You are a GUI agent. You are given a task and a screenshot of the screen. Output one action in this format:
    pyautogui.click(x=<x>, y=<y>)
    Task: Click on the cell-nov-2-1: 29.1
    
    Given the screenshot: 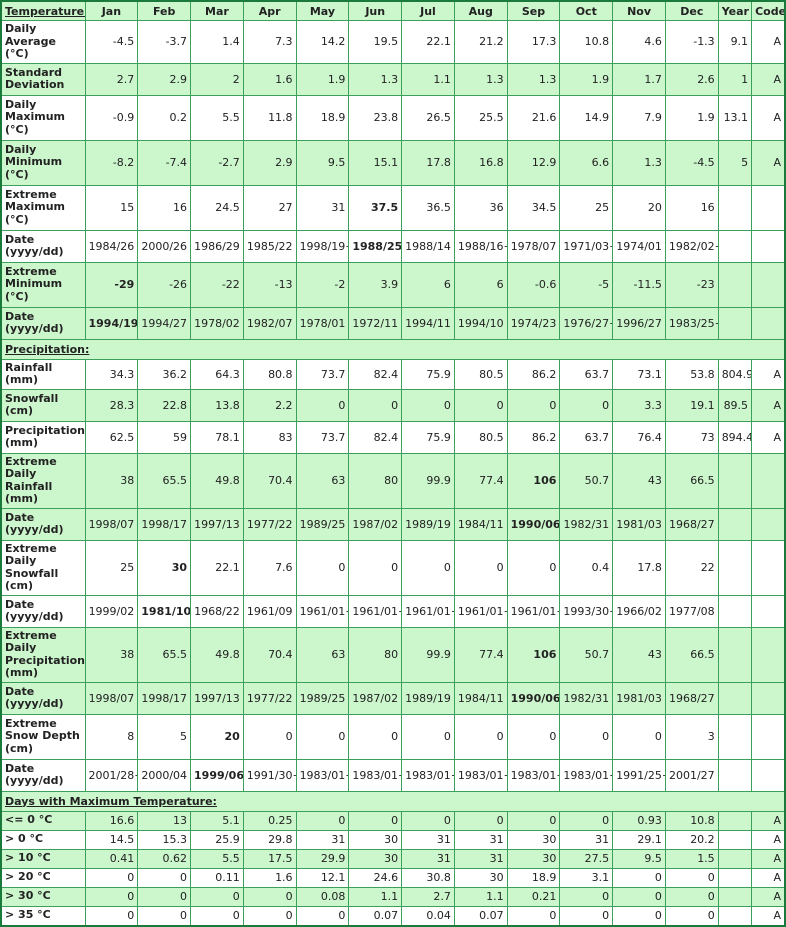 What is the action you would take?
    pyautogui.click(x=639, y=839)
    